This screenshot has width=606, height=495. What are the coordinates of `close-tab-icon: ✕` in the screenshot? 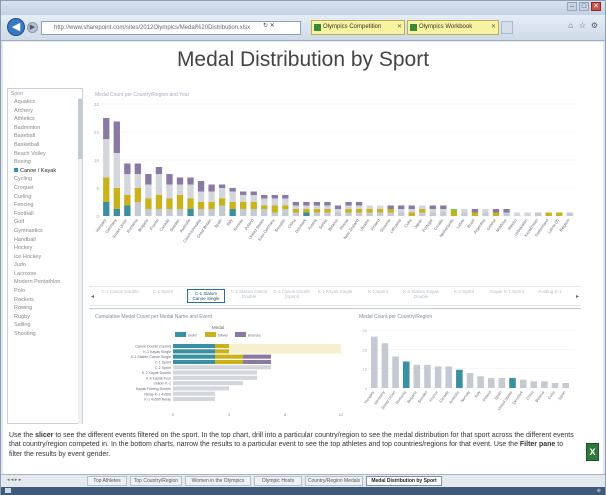 It's located at (493, 27).